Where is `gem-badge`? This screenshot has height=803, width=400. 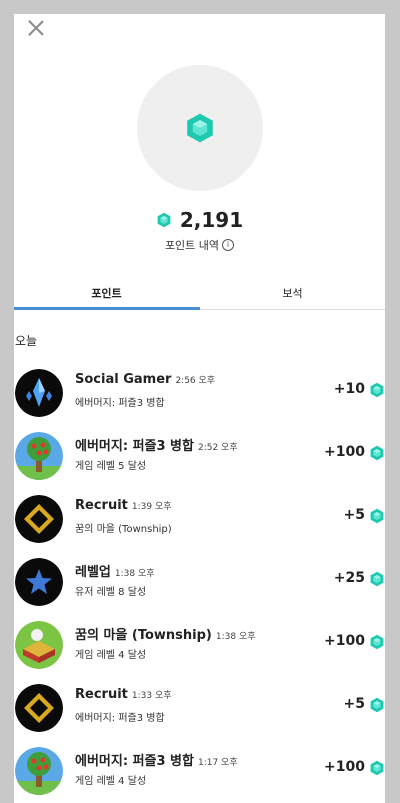 gem-badge is located at coordinates (200, 128).